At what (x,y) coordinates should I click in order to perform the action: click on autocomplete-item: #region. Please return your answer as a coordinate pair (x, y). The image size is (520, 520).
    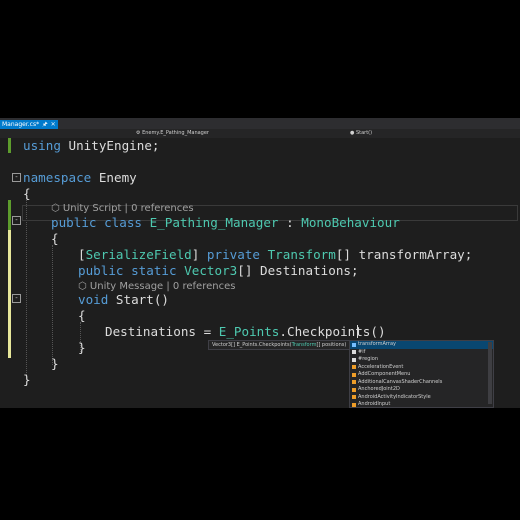
    Looking at the image, I should click on (421, 360).